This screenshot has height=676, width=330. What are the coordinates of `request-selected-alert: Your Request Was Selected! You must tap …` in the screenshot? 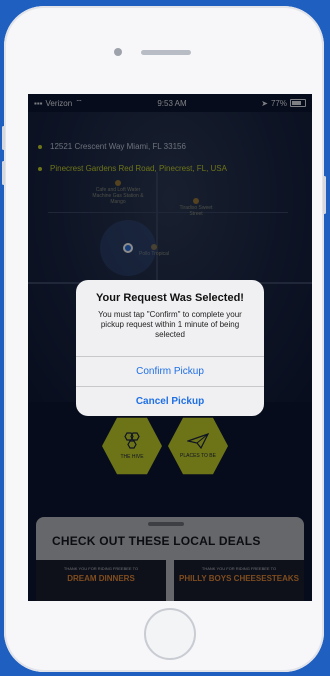 It's located at (170, 348).